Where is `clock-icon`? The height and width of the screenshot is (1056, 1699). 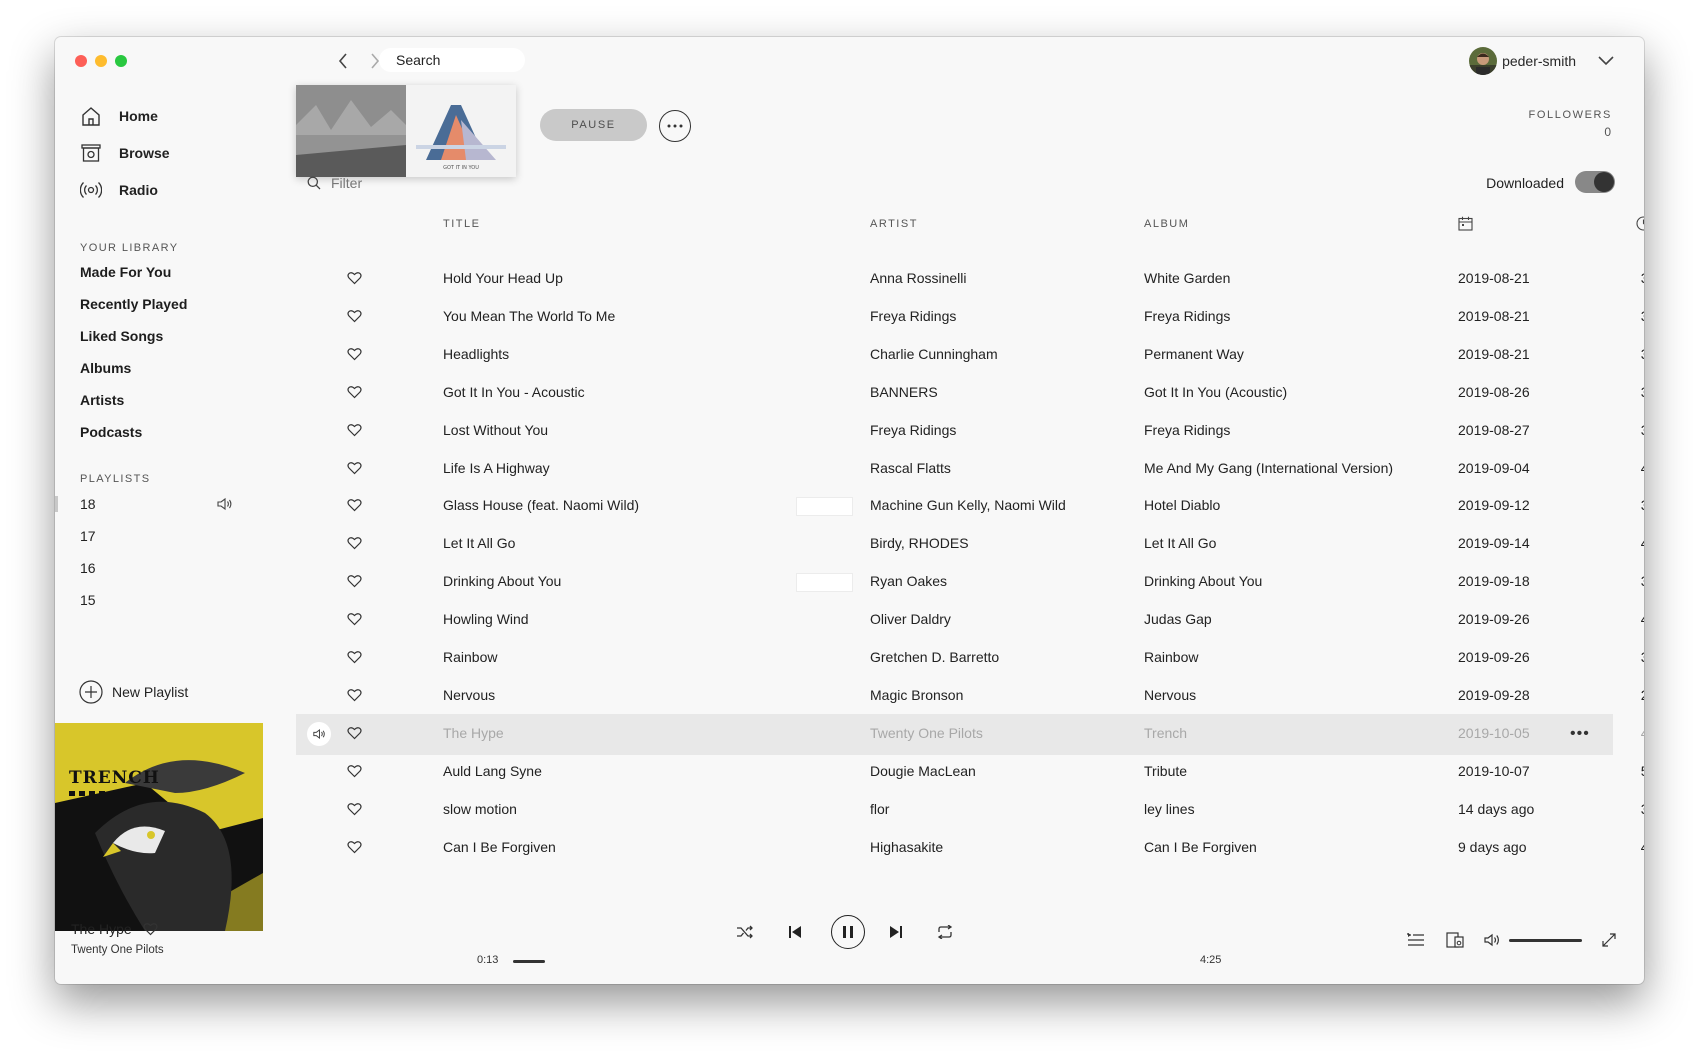
clock-icon is located at coordinates (1640, 223).